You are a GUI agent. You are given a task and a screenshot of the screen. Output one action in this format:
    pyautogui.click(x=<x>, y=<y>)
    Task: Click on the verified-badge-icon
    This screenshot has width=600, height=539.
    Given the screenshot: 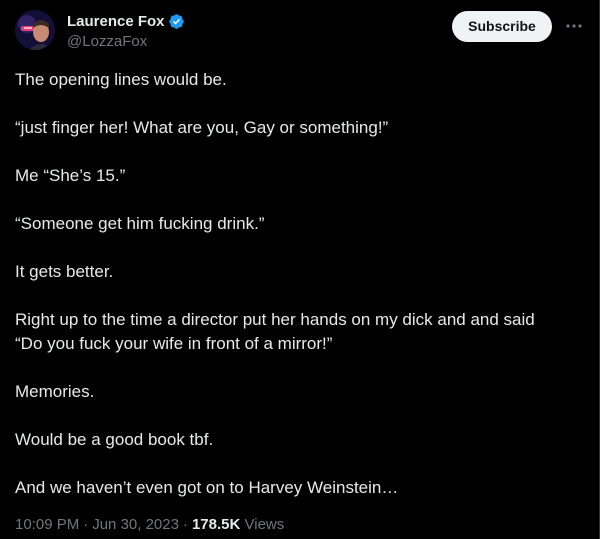 What is the action you would take?
    pyautogui.click(x=176, y=21)
    